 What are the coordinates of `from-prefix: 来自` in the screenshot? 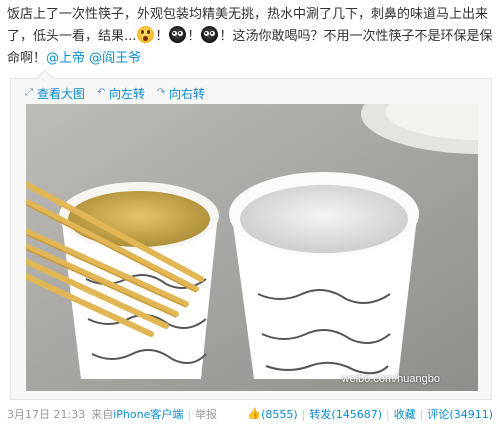 It's located at (102, 414).